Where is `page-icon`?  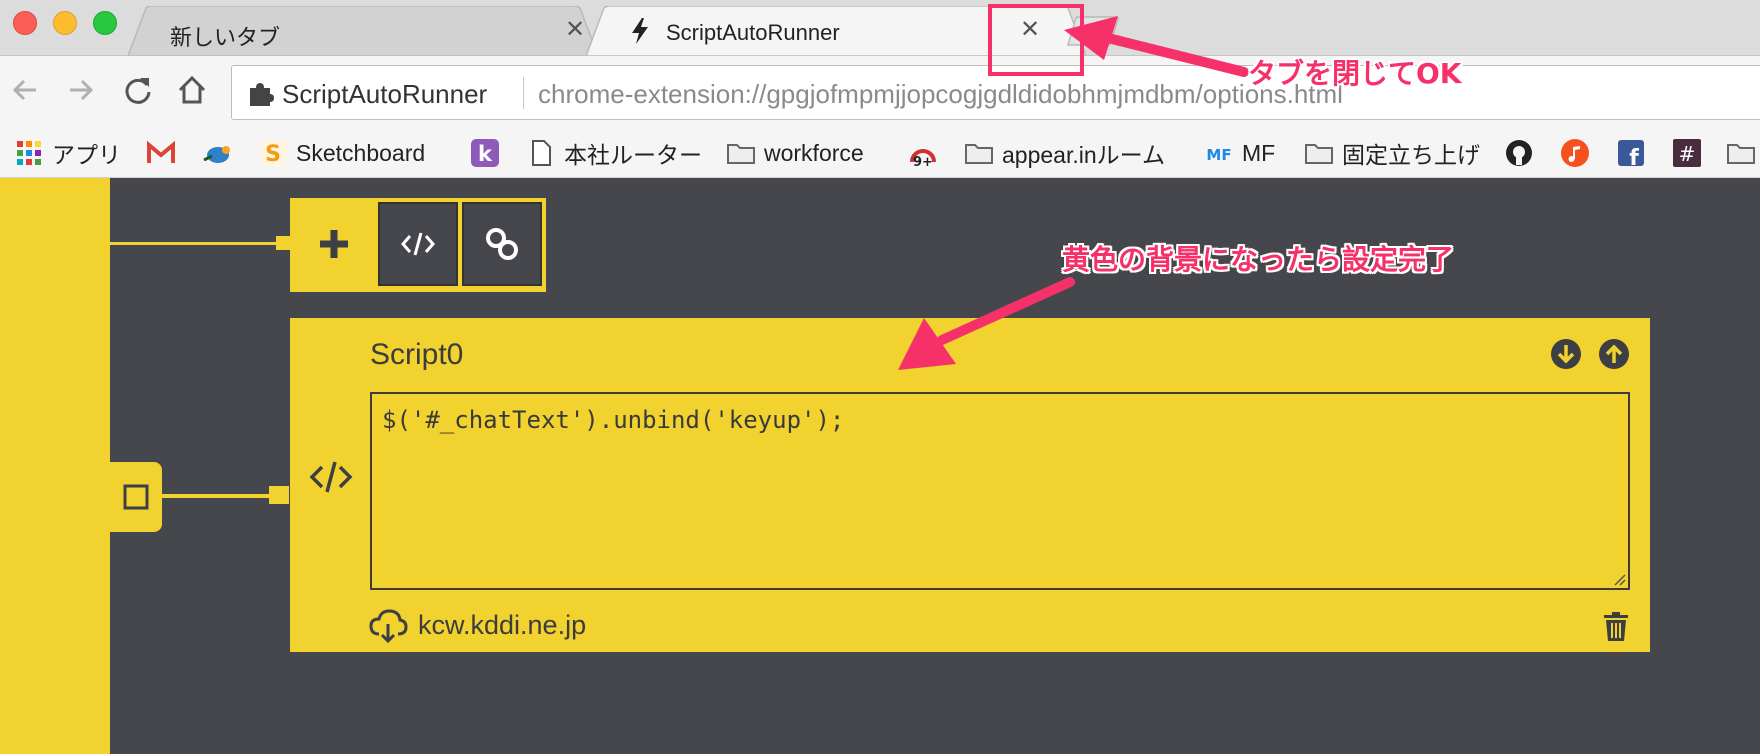 page-icon is located at coordinates (541, 153).